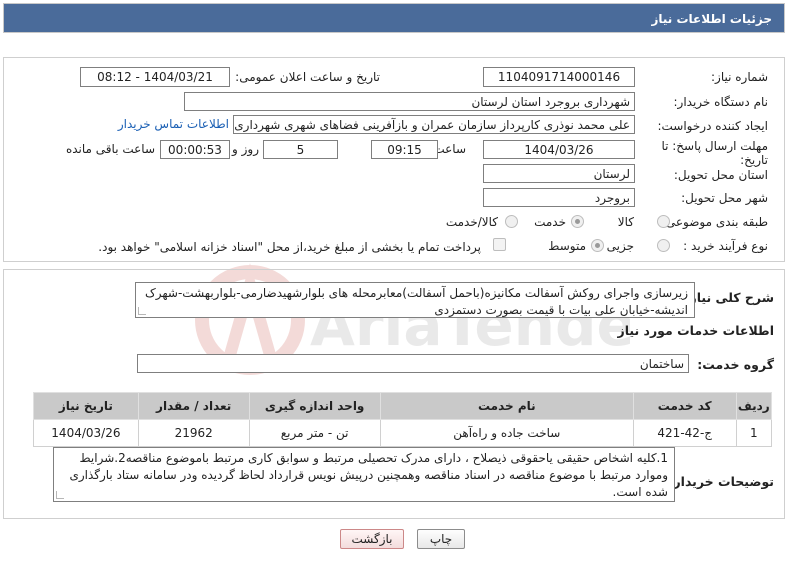 The height and width of the screenshot is (566, 788). I want to click on radio-category-both, so click(511, 221).